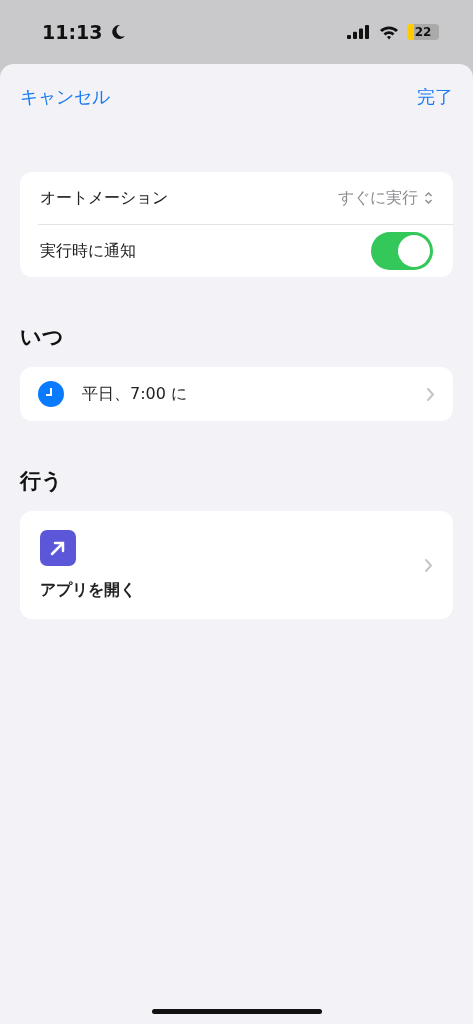 Image resolution: width=473 pixels, height=1024 pixels. Describe the element at coordinates (58, 547) in the screenshot. I see `arrow-app-icon` at that location.